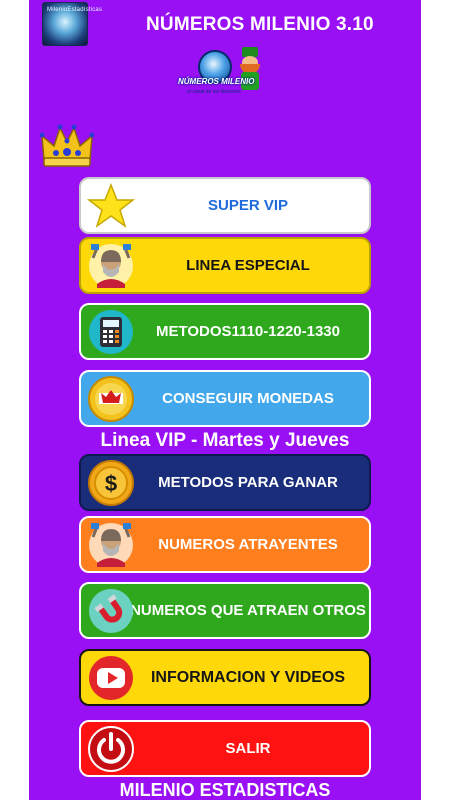 Image resolution: width=450 pixels, height=800 pixels. I want to click on dollar-coin-icon: $, so click(111, 482).